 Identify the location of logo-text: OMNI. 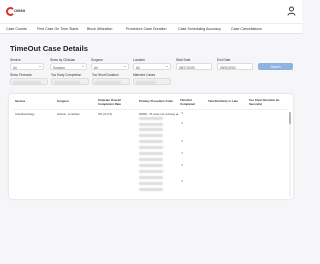
(20, 10).